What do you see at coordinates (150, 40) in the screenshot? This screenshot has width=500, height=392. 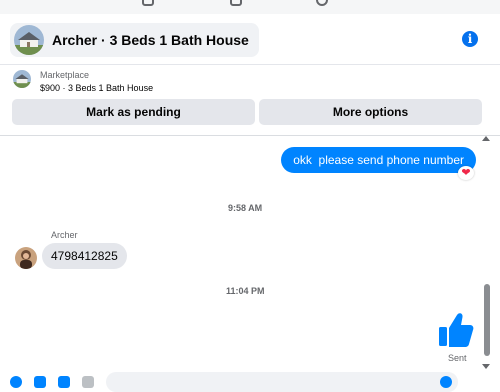 I see `conversation-title: Archer · 3 Beds 1 Bath House` at bounding box center [150, 40].